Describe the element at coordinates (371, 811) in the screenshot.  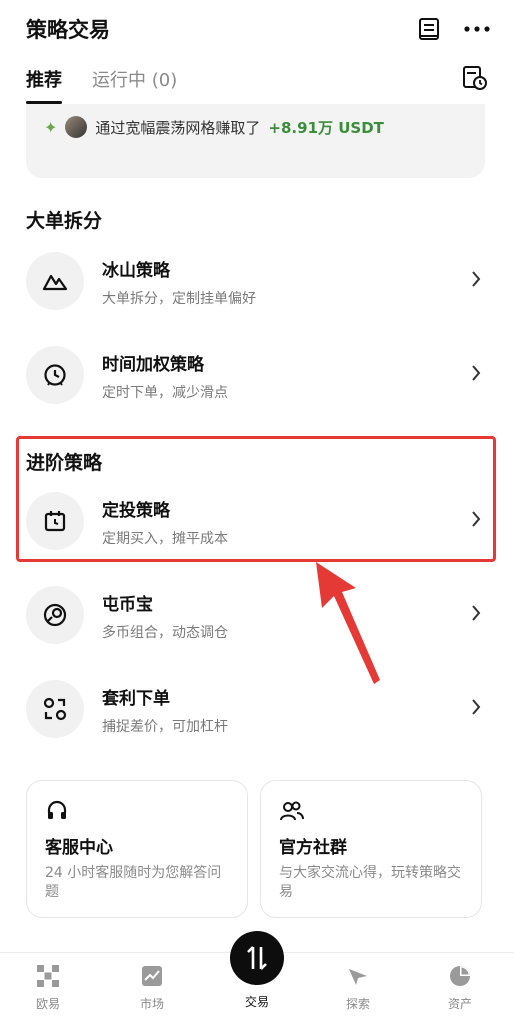
I see `community-icon` at that location.